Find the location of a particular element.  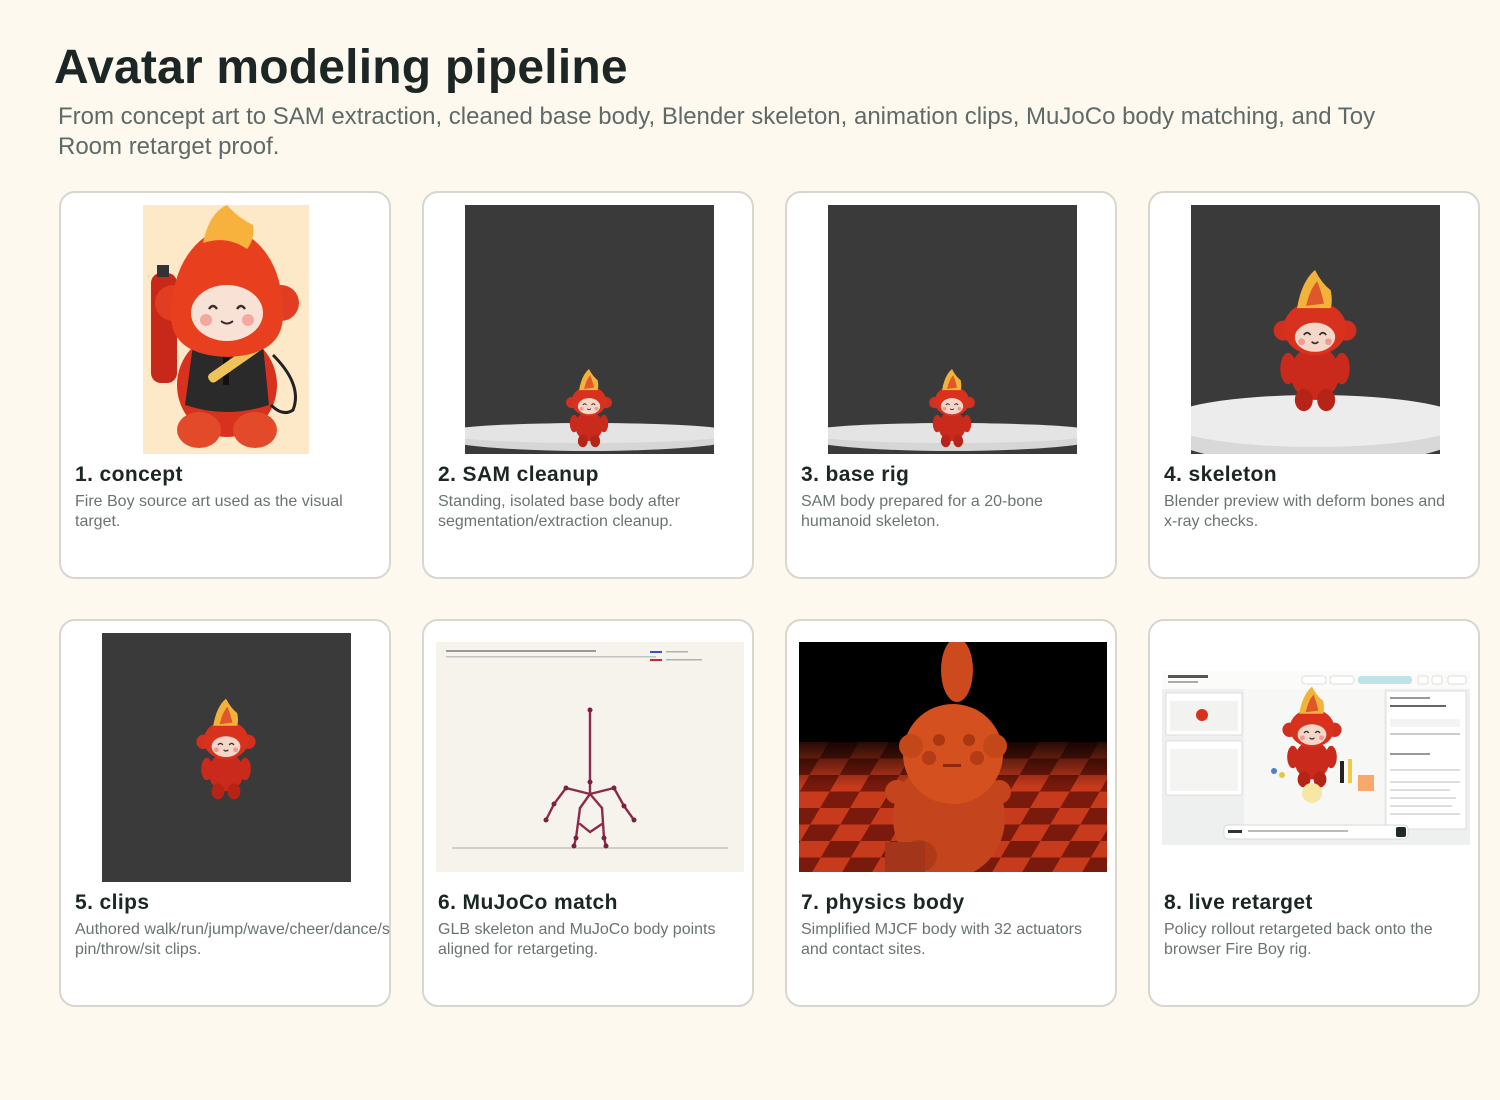

card-title: 2. SAM cleanup is located at coordinates (518, 474).